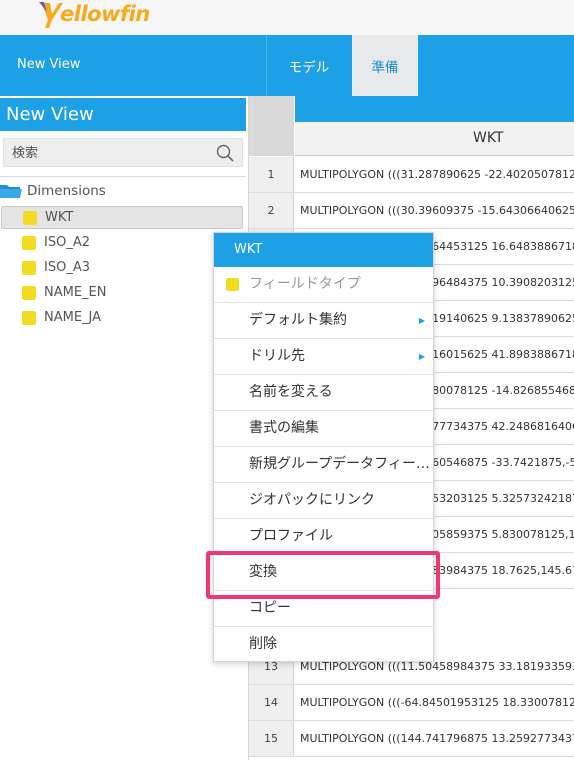 The height and width of the screenshot is (760, 574). What do you see at coordinates (67, 242) in the screenshot?
I see `field-label: ISO_A2` at bounding box center [67, 242].